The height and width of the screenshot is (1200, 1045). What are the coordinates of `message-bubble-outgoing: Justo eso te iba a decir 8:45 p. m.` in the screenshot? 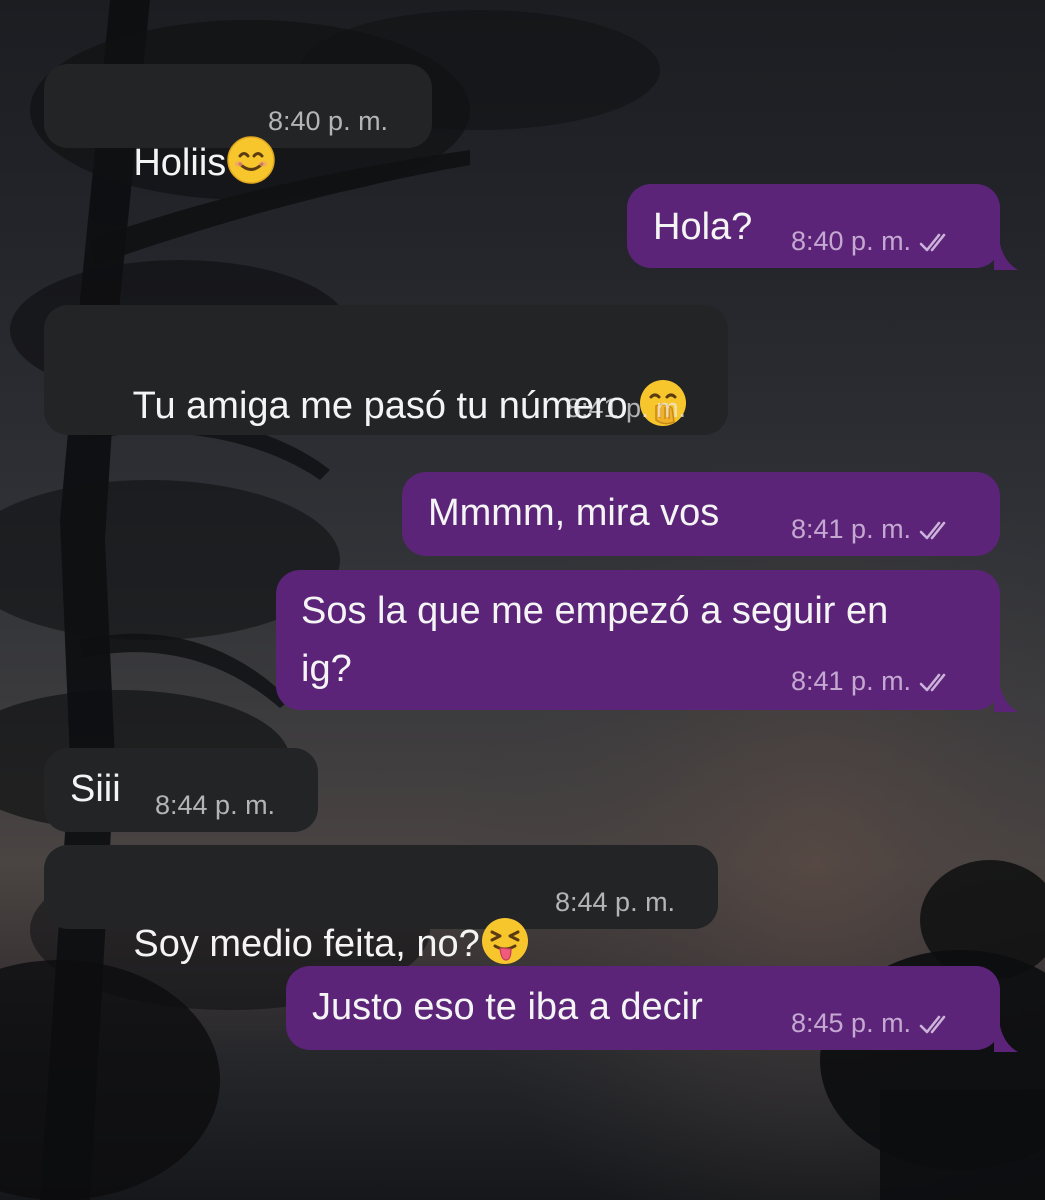 It's located at (643, 1008).